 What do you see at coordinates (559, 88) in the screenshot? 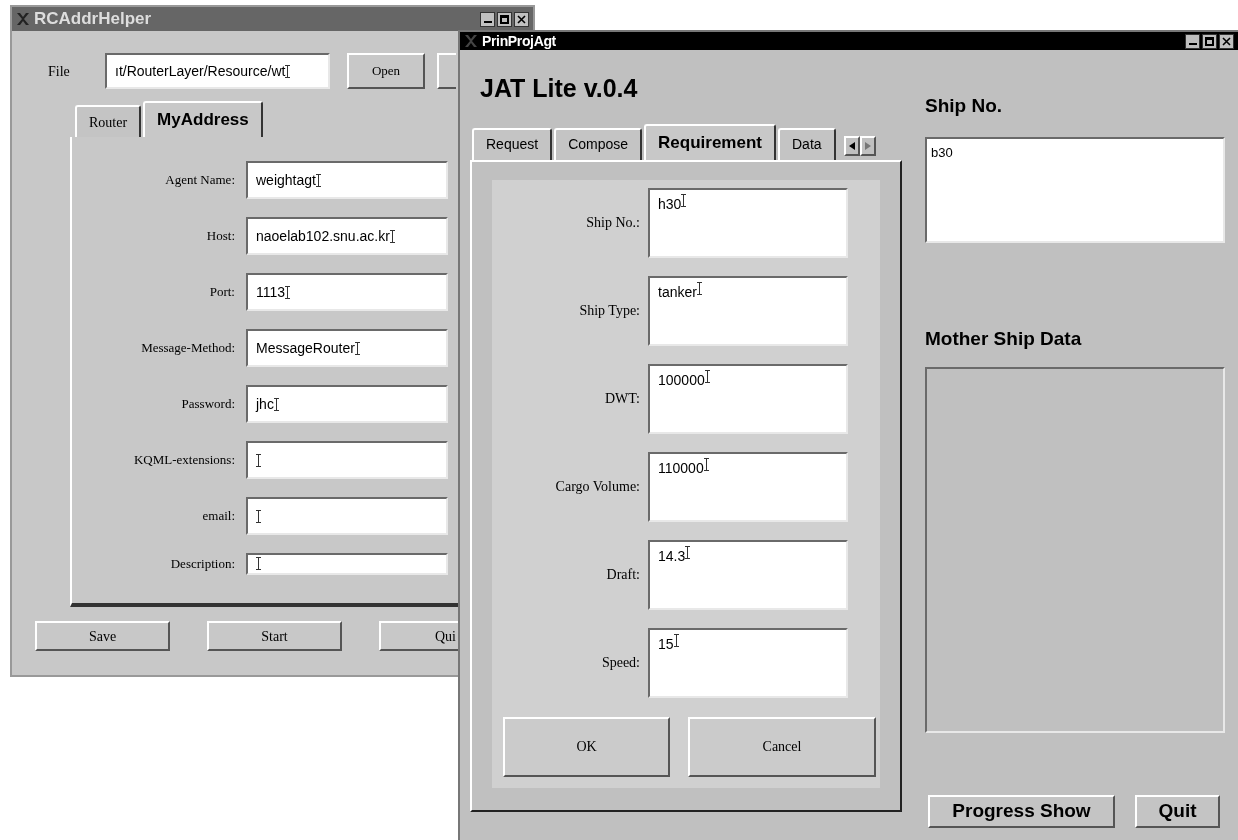
I see `app-heading: JAT Lite v.0.4` at bounding box center [559, 88].